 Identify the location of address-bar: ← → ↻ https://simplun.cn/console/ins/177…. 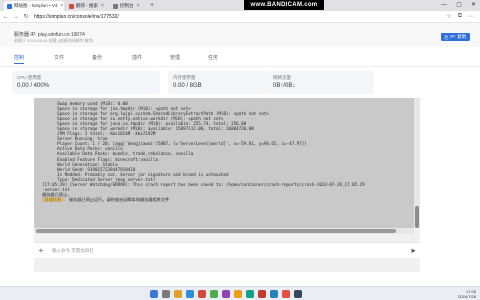
(240, 17).